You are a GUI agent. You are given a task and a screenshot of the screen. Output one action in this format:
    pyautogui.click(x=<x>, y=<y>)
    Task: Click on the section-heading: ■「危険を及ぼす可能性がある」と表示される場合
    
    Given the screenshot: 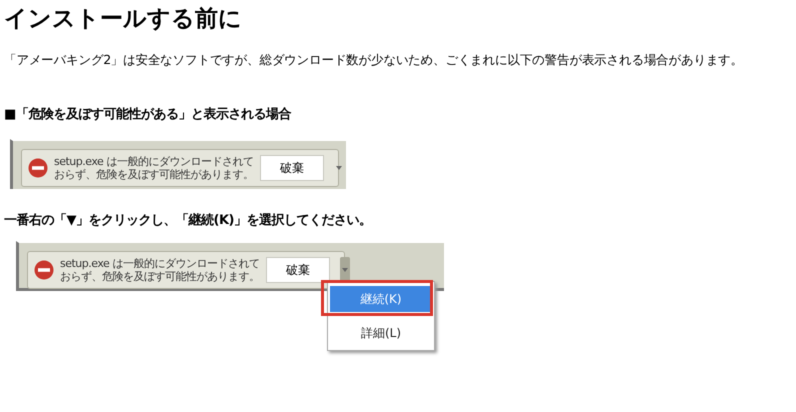 What is the action you would take?
    pyautogui.click(x=148, y=114)
    